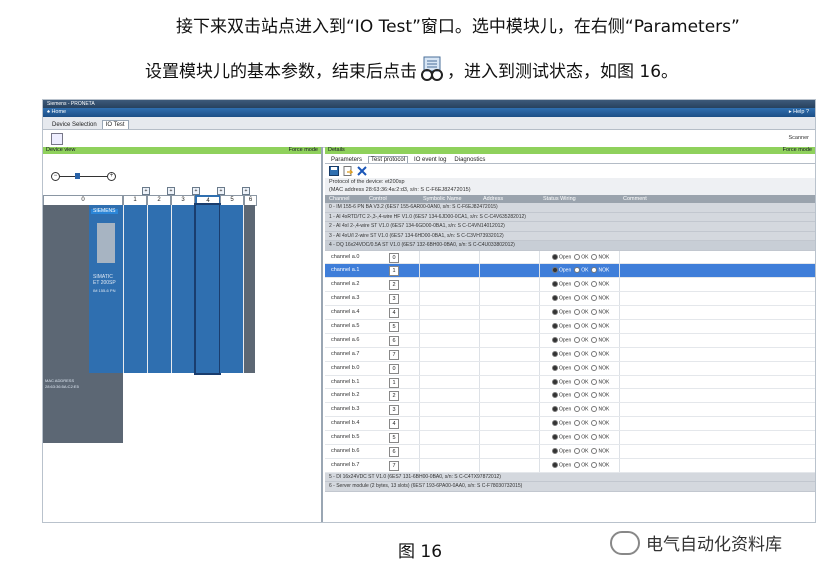 This screenshot has width=834, height=577. I want to click on channel-row: channel a.1 1 Open OK NOK, so click(570, 271).